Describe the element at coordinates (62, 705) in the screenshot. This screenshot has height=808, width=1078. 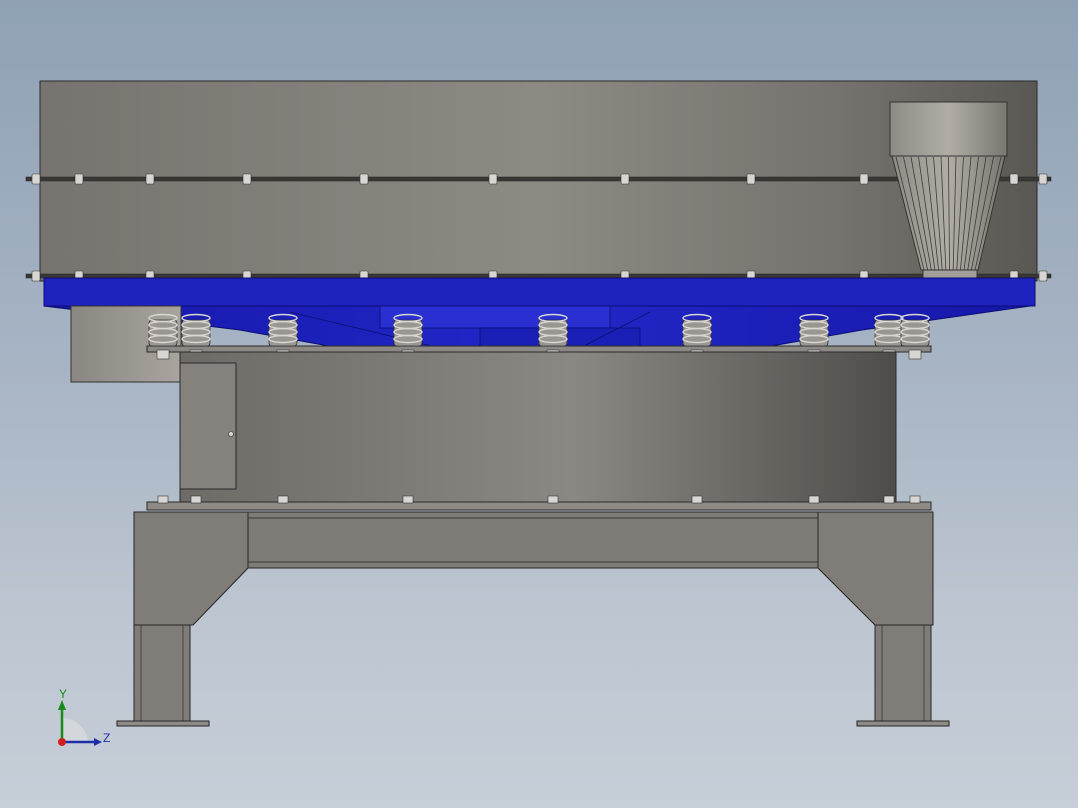
I see `y-axis-arrowhead` at that location.